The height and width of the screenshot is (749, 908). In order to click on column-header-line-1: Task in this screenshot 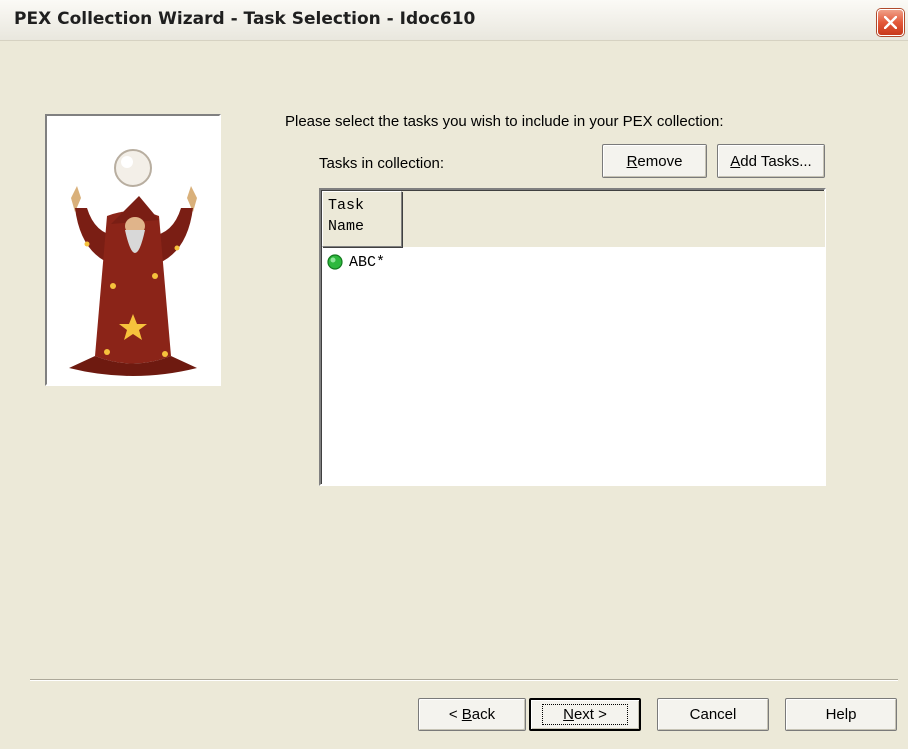, I will do `click(346, 205)`.